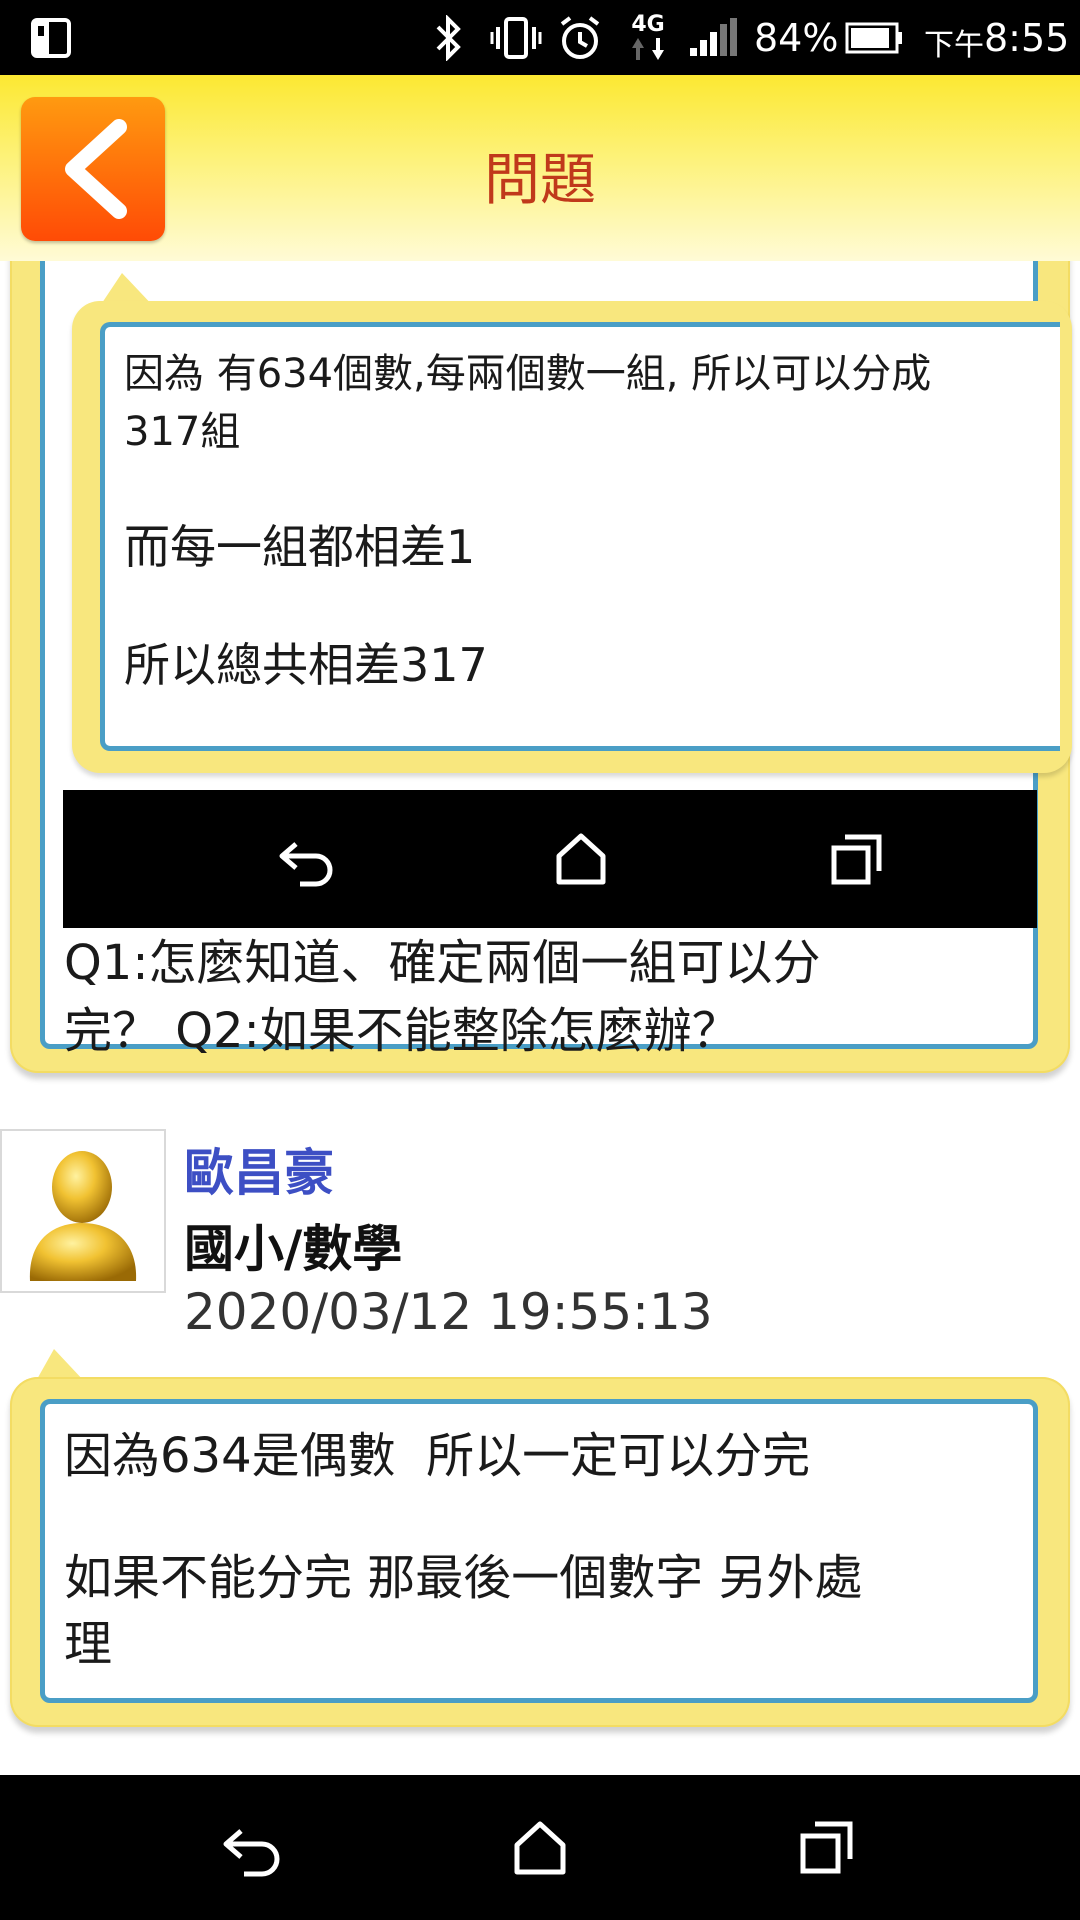 The height and width of the screenshot is (1920, 1080). I want to click on system-nav-bar, so click(540, 1847).